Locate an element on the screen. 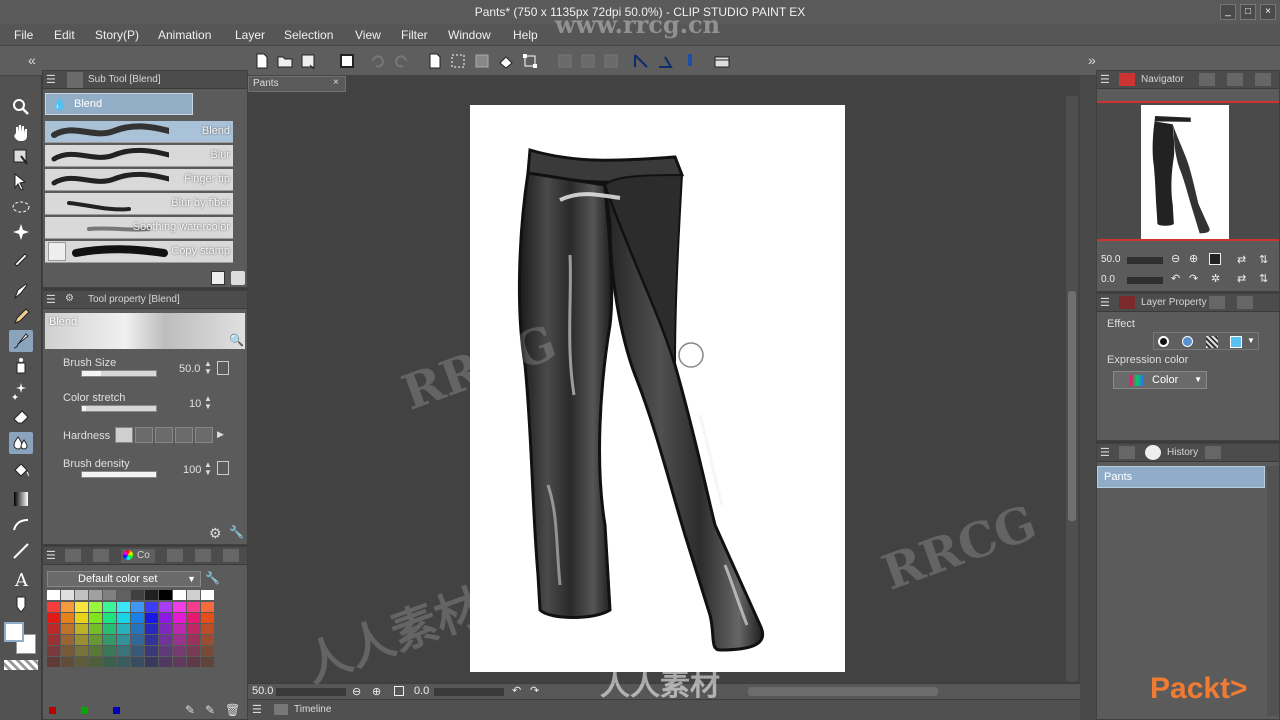  reset-rotation-icon: ✲ is located at coordinates (1215, 278).